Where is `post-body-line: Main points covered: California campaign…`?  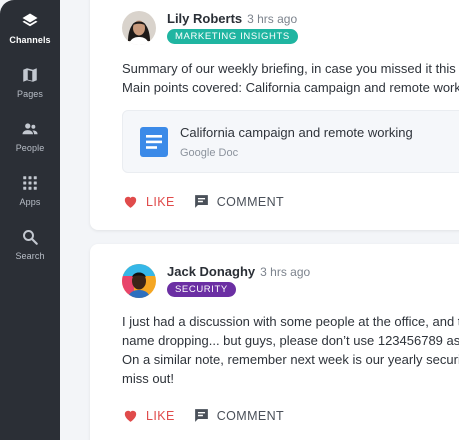 post-body-line: Main points covered: California campaign… is located at coordinates (290, 87).